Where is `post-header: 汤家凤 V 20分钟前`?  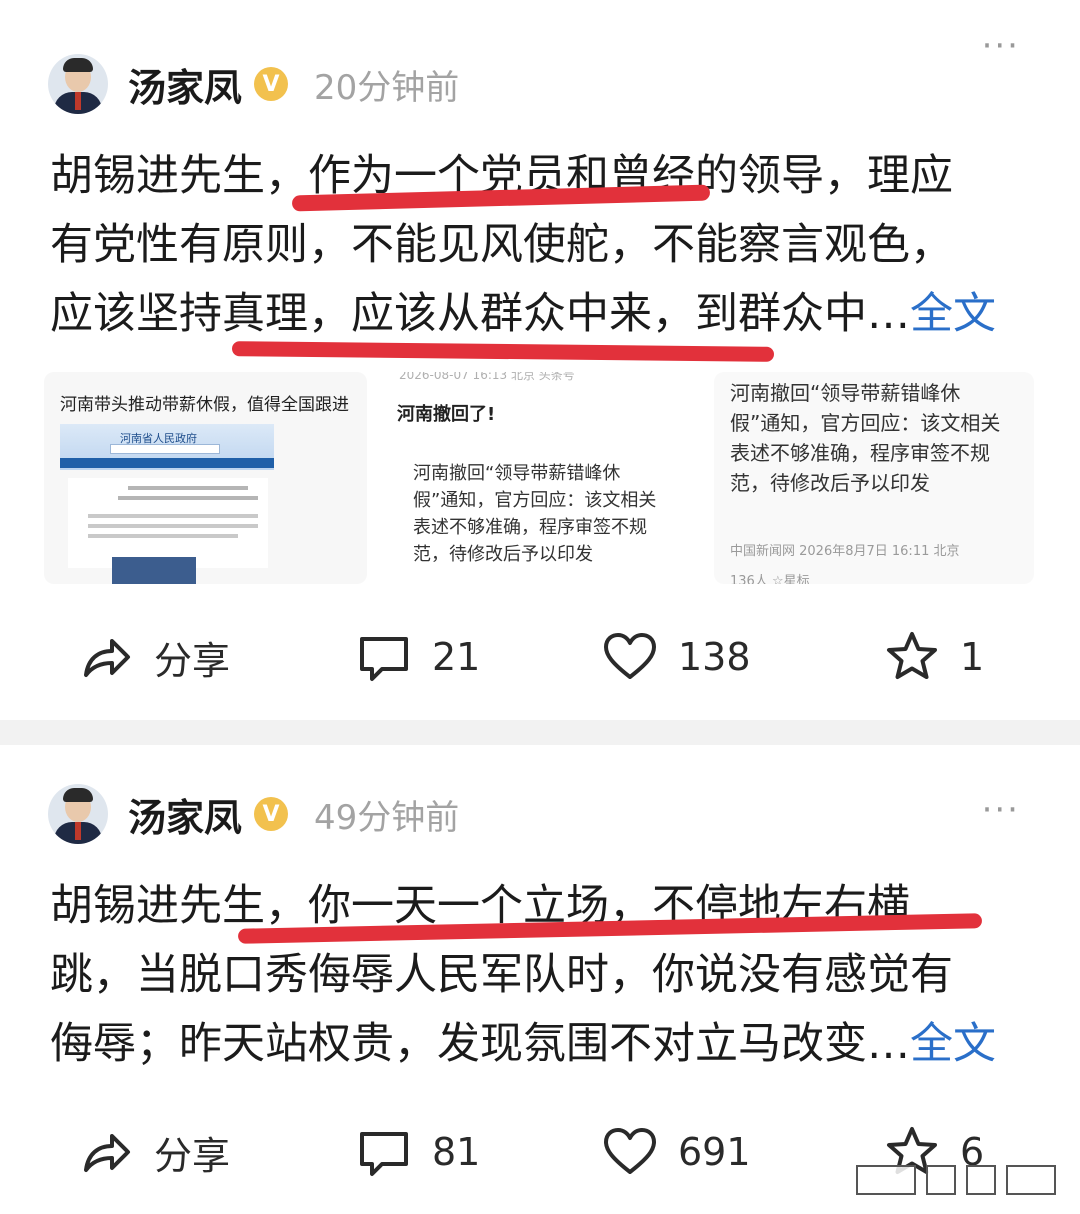 post-header: 汤家凤 V 20分钟前 is located at coordinates (253, 84).